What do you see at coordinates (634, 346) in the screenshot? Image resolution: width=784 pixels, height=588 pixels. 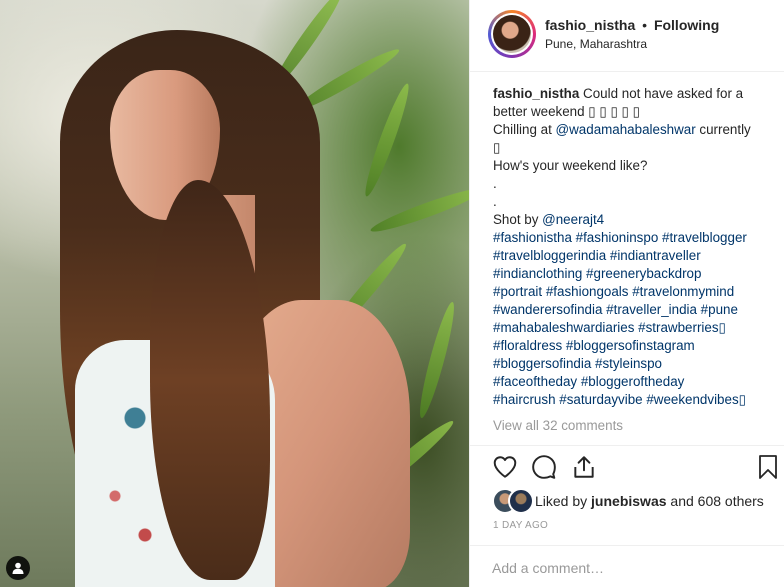 I see `hashtag-line: #floraldress #bloggersofinstagram` at bounding box center [634, 346].